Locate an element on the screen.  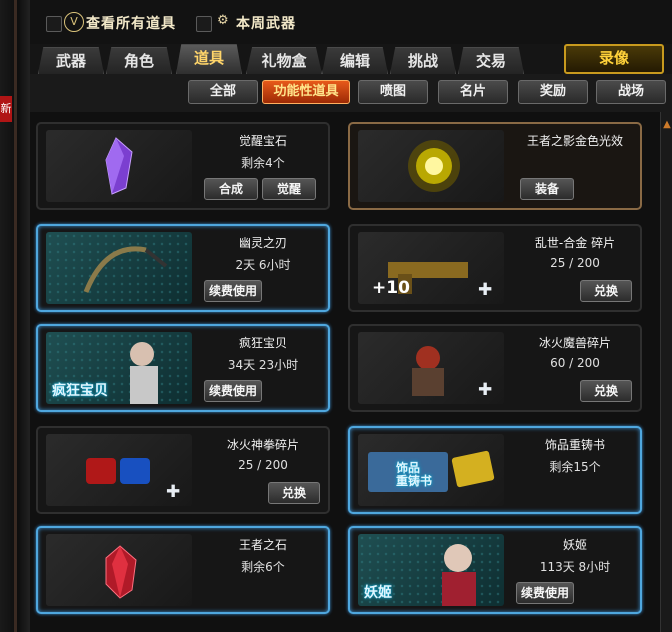
item-thumb: +10 ✚ is located at coordinates (431, 268).